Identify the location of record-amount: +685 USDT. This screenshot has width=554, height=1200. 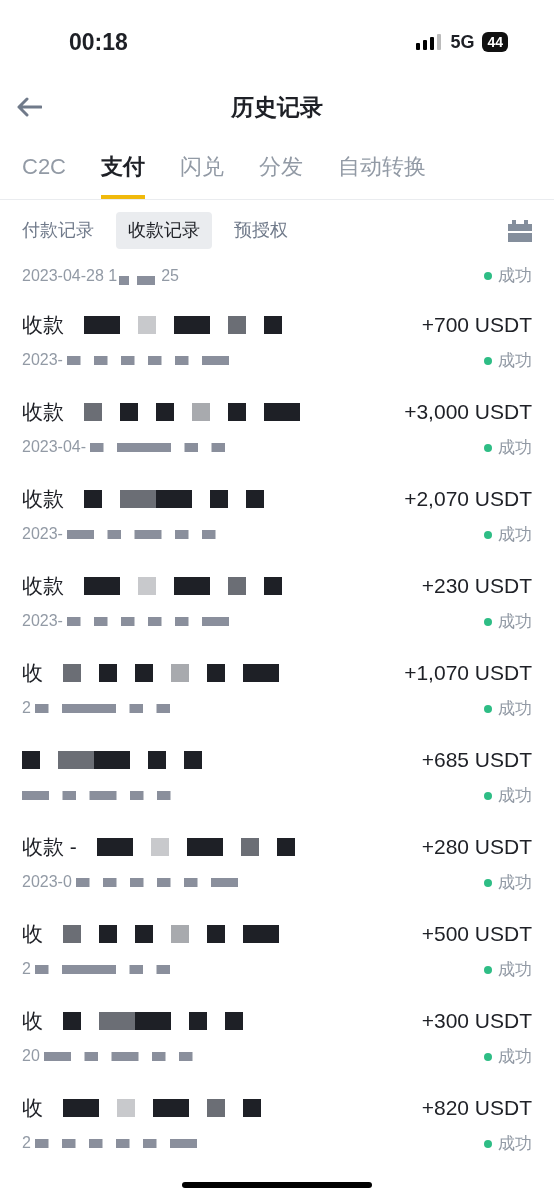
(476, 760).